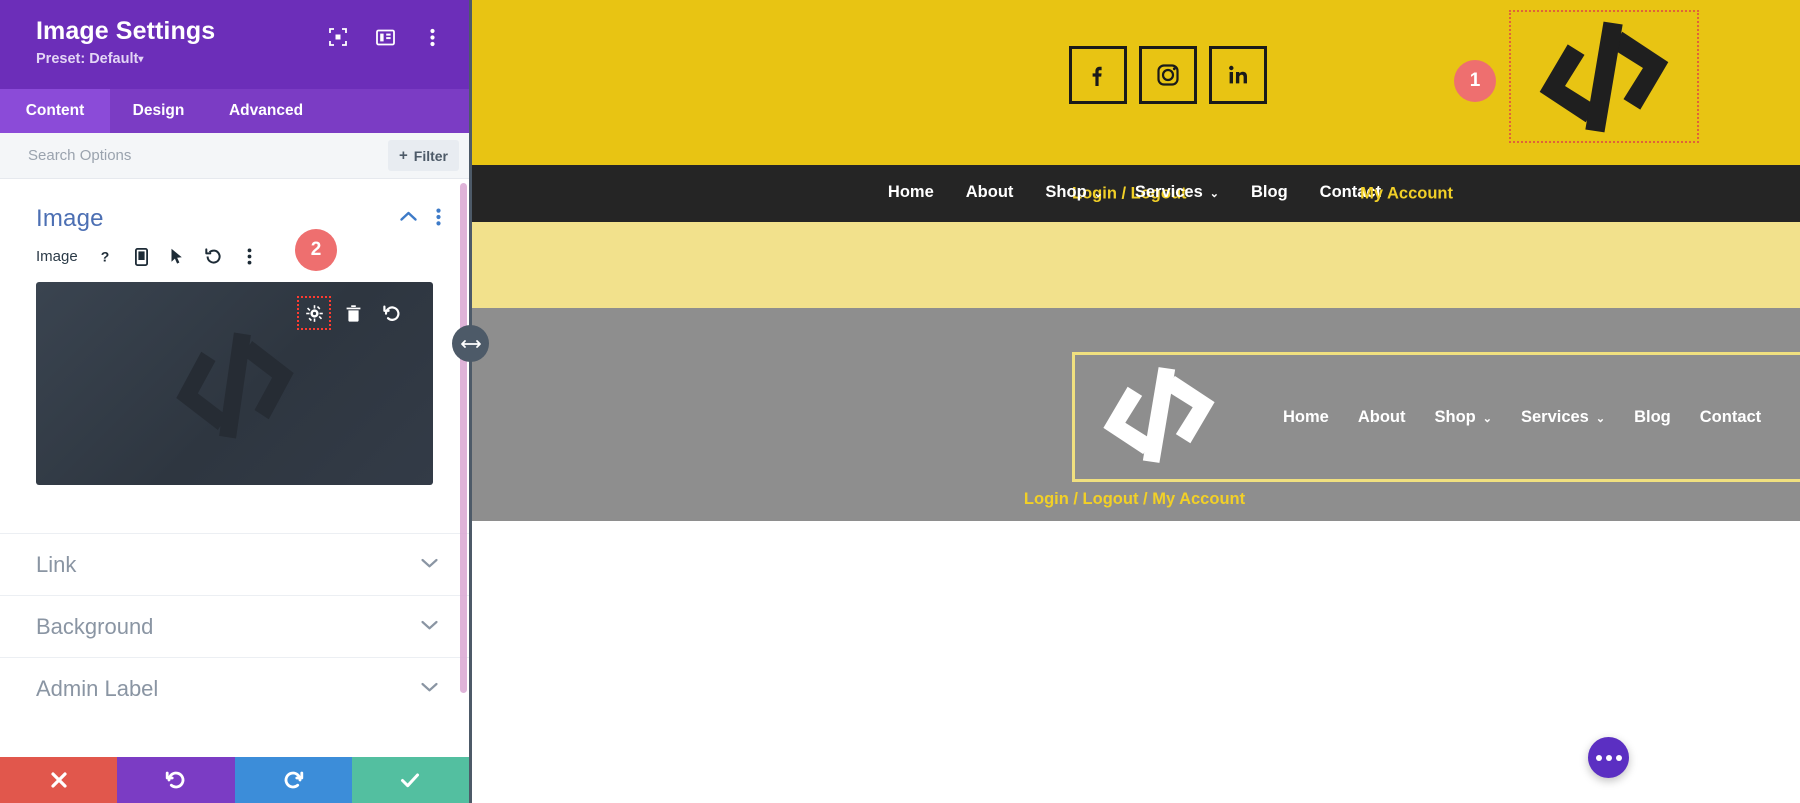  I want to click on arrows-horizontal-icon, so click(470, 343).